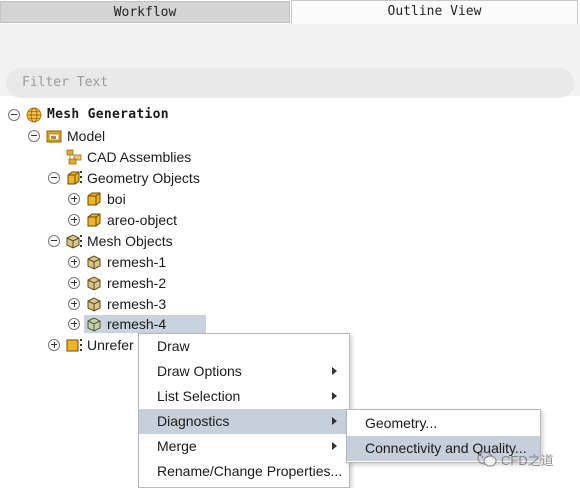  Describe the element at coordinates (244, 446) in the screenshot. I see `menu-item-merge: Merge` at that location.